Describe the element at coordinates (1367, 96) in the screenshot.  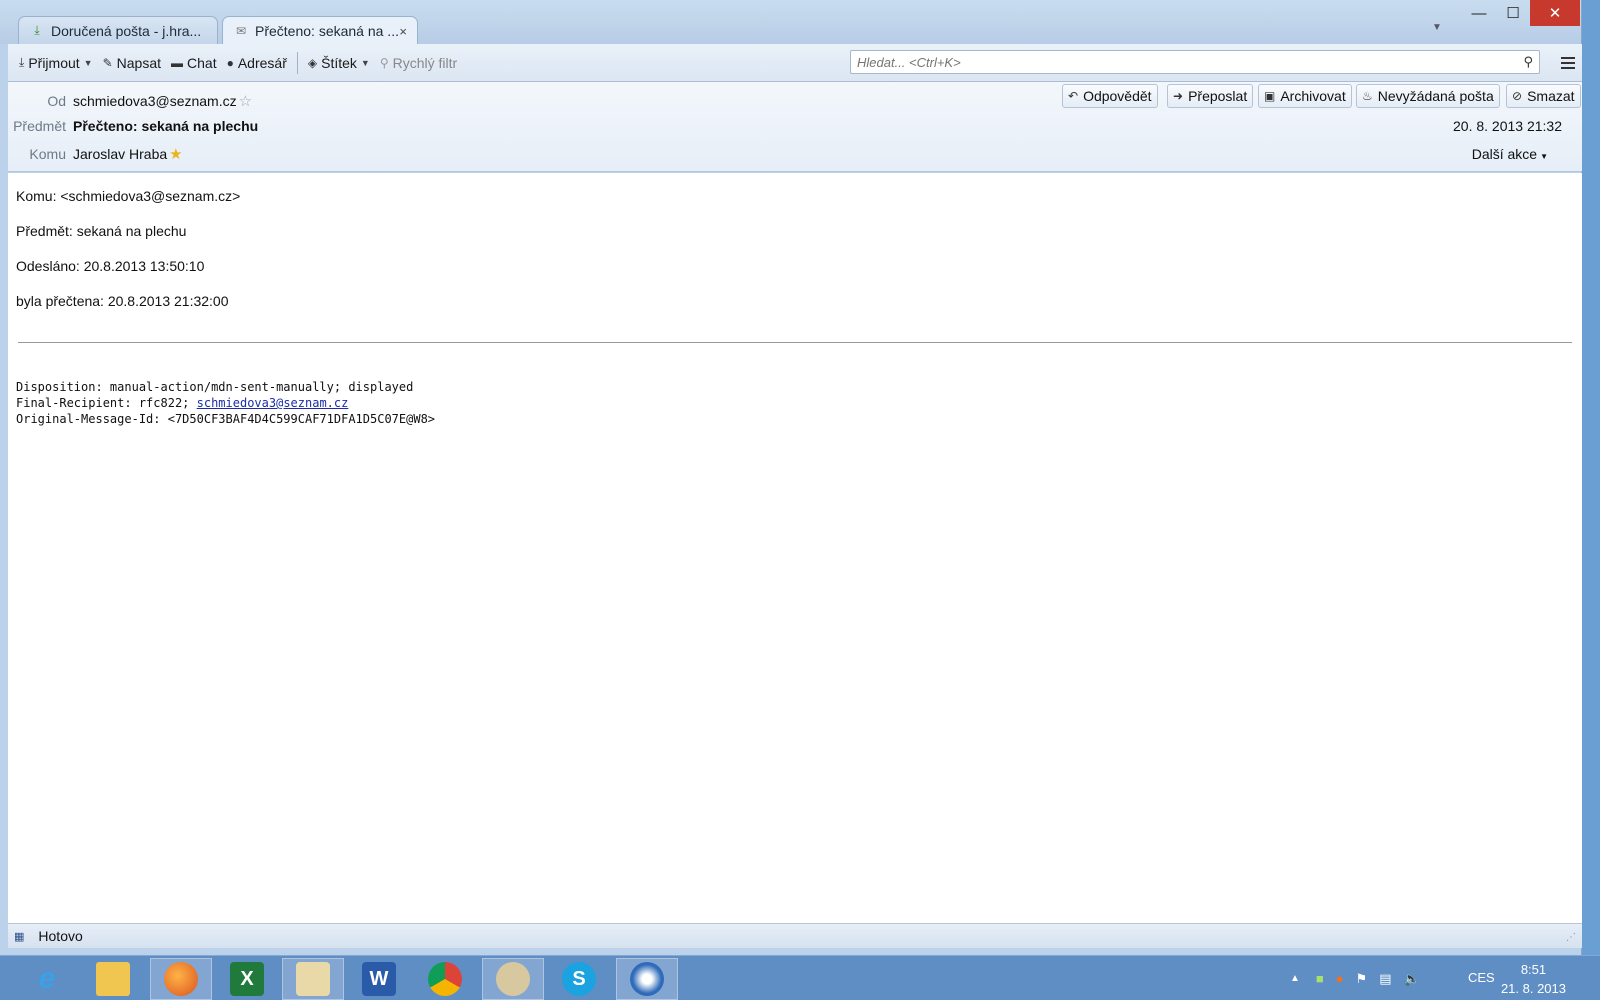
I see `flame-icon: ♨` at that location.